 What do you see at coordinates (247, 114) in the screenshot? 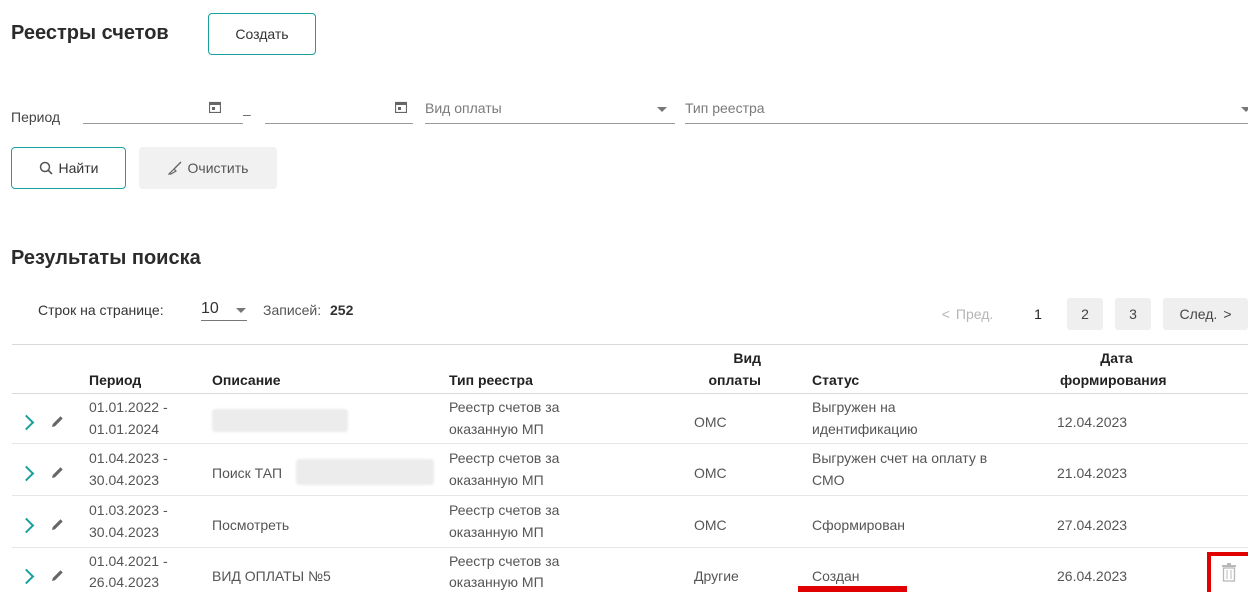
I see `period-dash: –` at bounding box center [247, 114].